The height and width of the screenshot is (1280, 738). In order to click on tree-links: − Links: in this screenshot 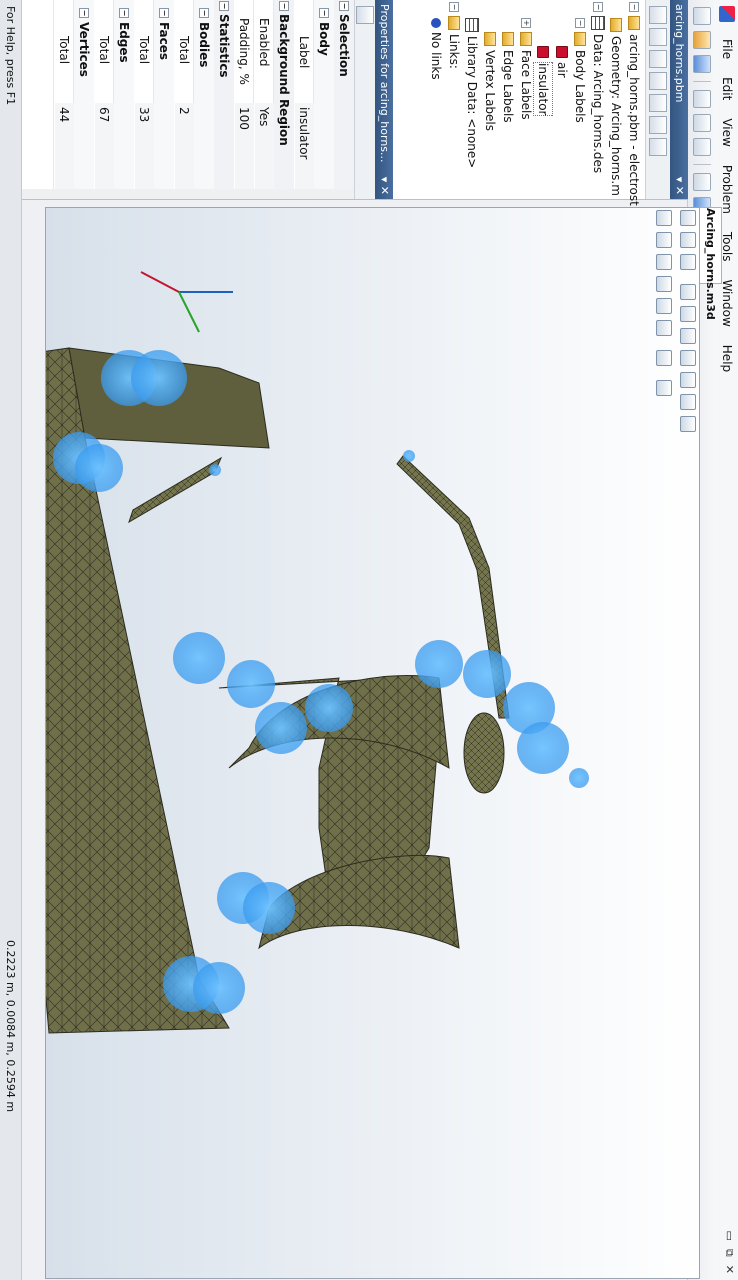, I will do `click(454, 35)`.